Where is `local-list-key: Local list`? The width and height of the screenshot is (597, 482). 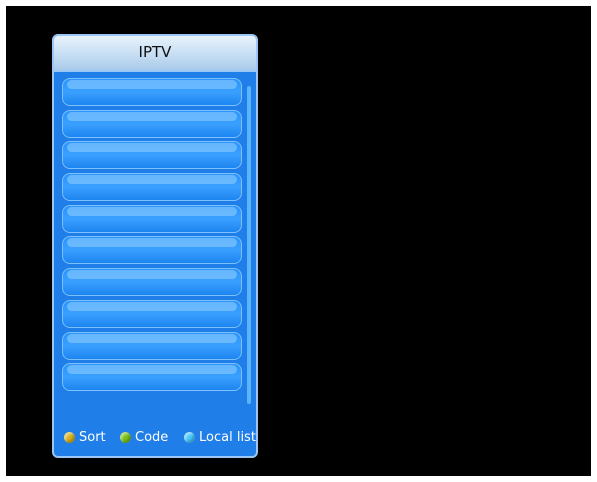 local-list-key: Local list is located at coordinates (220, 437).